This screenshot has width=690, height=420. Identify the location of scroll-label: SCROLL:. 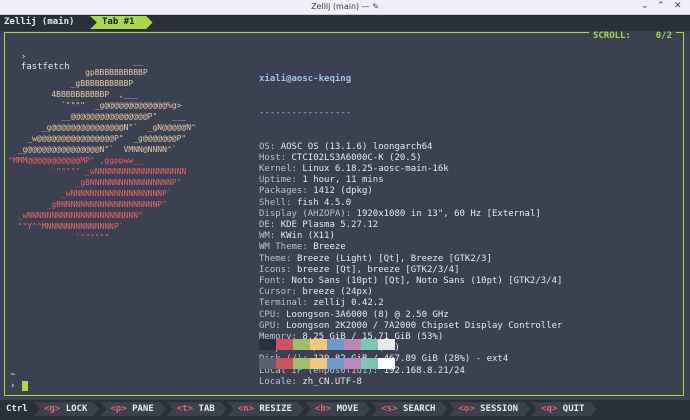
(611, 36).